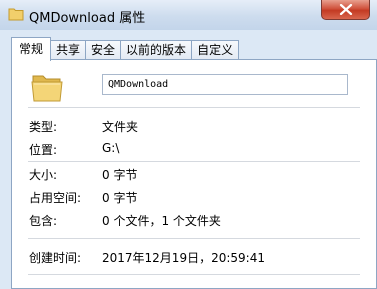 This screenshot has width=377, height=289. What do you see at coordinates (120, 175) in the screenshot?
I see `size-value: 0 字节` at bounding box center [120, 175].